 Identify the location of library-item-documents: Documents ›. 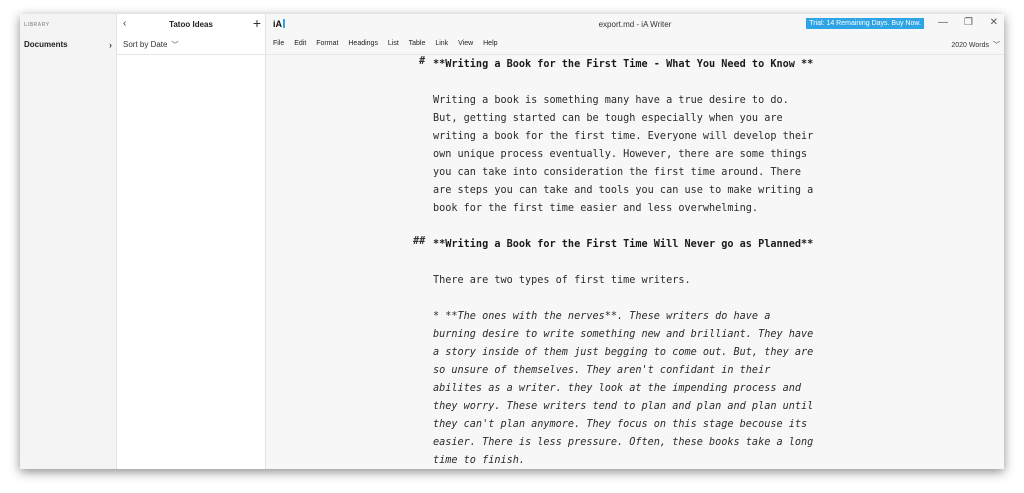
(68, 45).